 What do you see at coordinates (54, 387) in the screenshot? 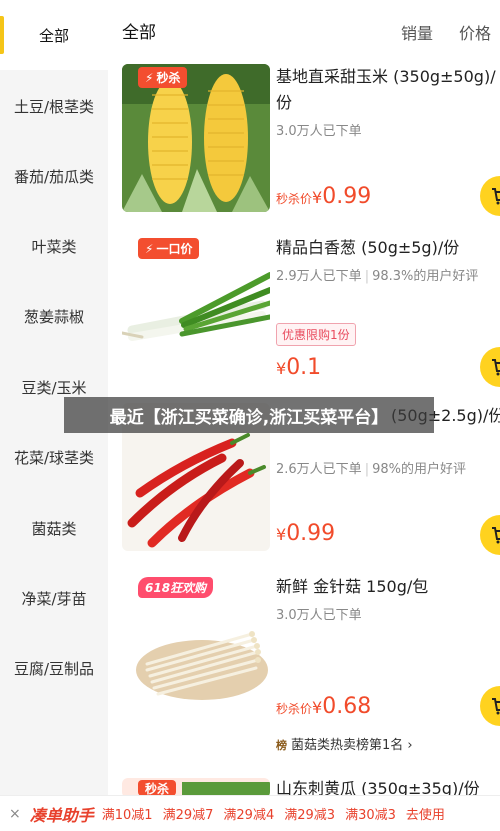
I see `sidebar-item-label: 豆类/玉米` at bounding box center [54, 387].